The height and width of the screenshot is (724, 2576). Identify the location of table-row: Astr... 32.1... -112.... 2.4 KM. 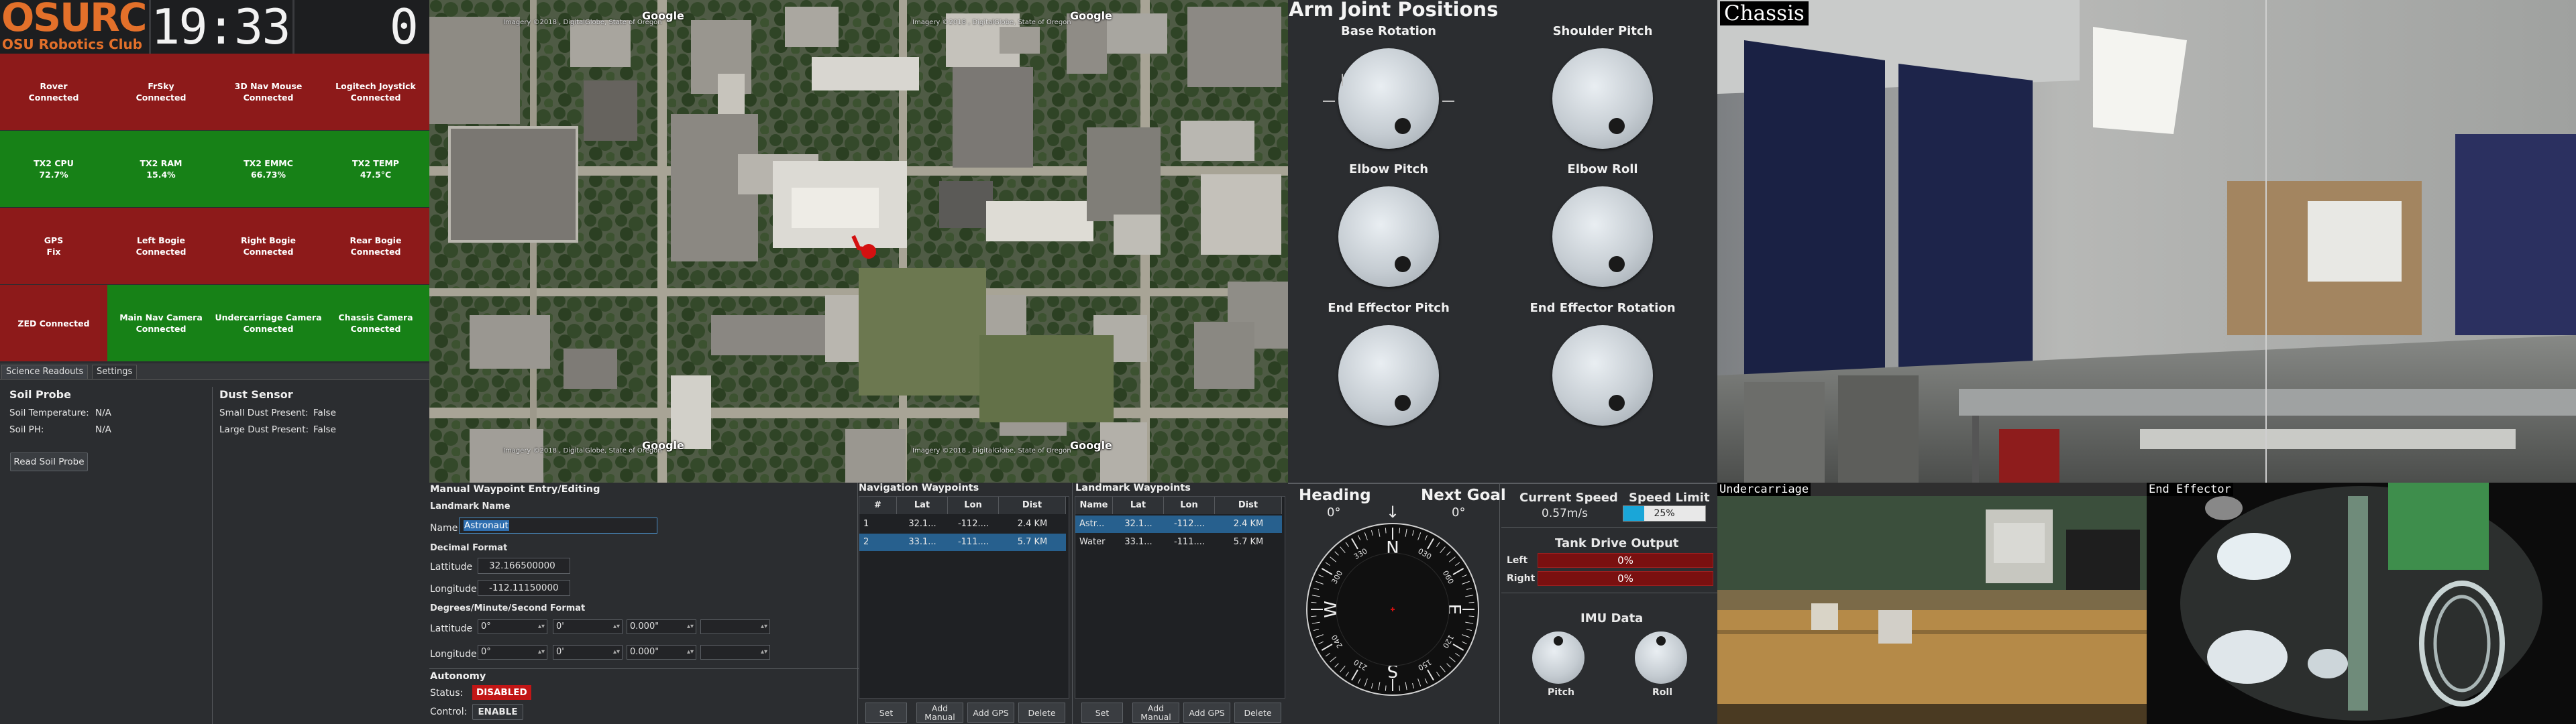
(1178, 524).